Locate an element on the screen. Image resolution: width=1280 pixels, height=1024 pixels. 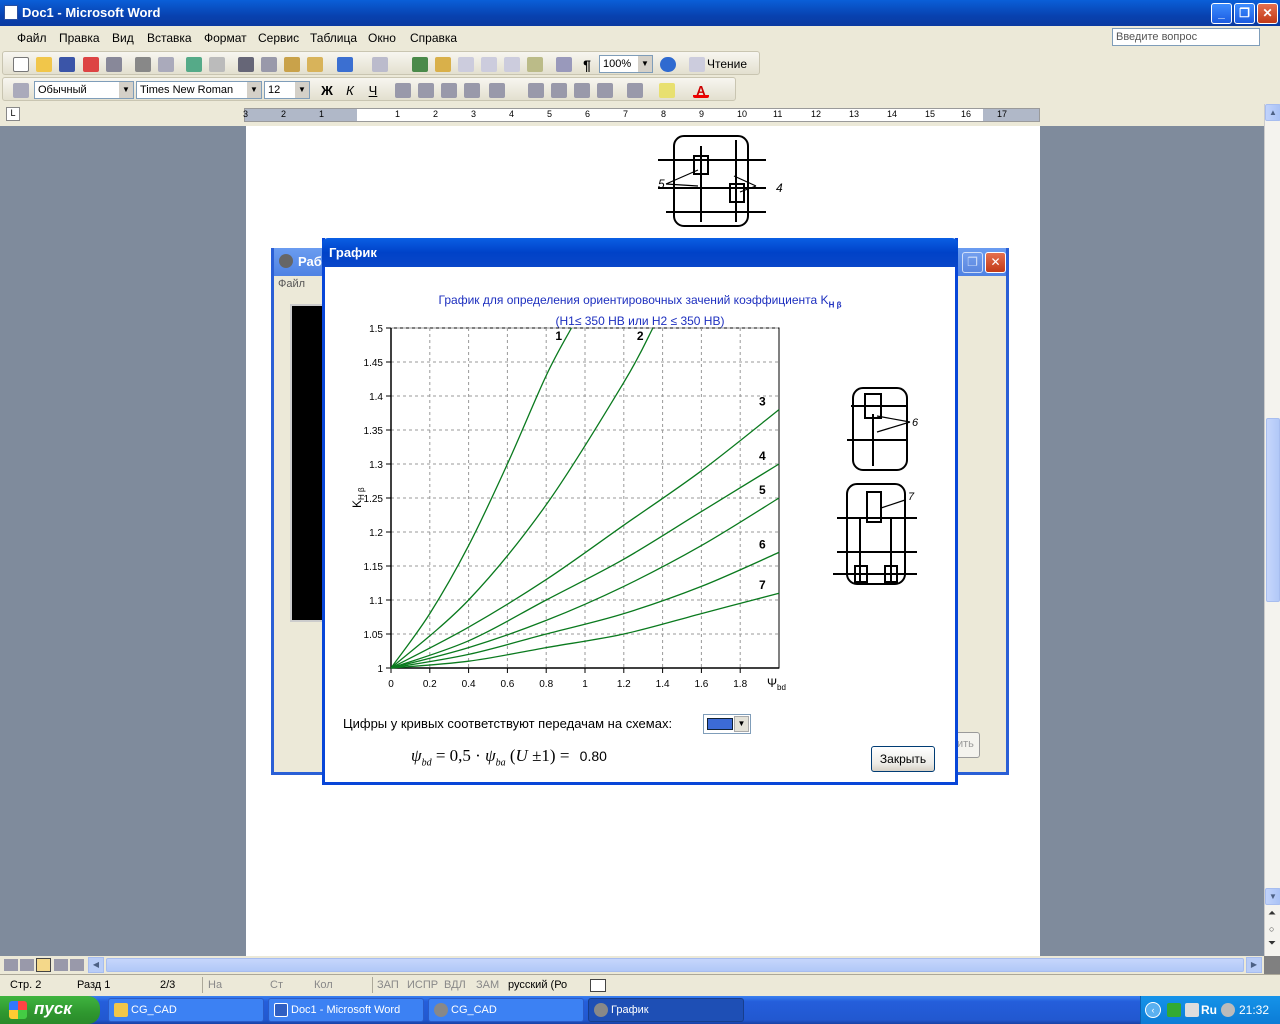
start-button: пуск is located at coordinates (50, 1010).